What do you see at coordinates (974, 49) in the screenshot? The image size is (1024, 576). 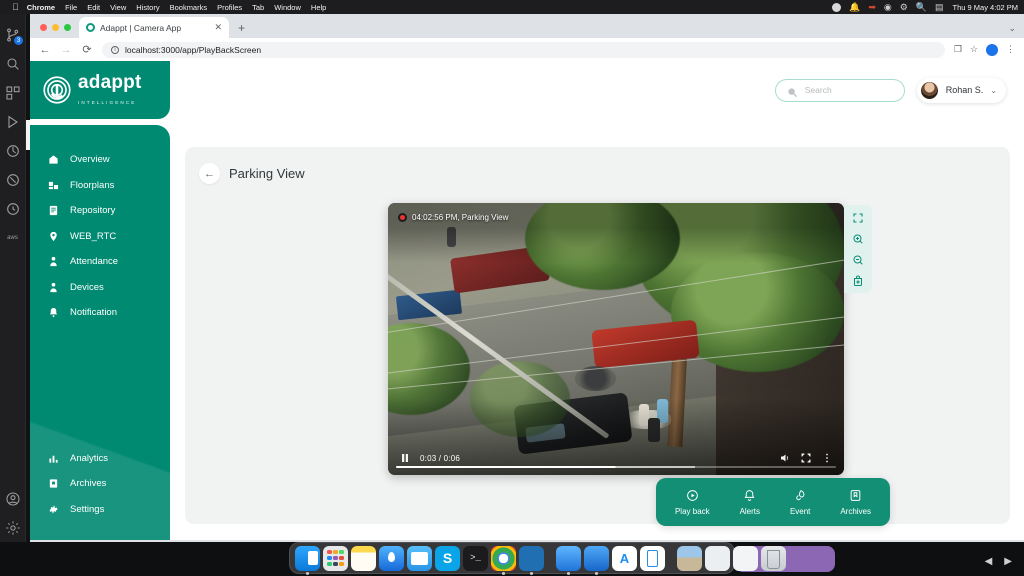 I see `bookmark-star-icon: ☆` at bounding box center [974, 49].